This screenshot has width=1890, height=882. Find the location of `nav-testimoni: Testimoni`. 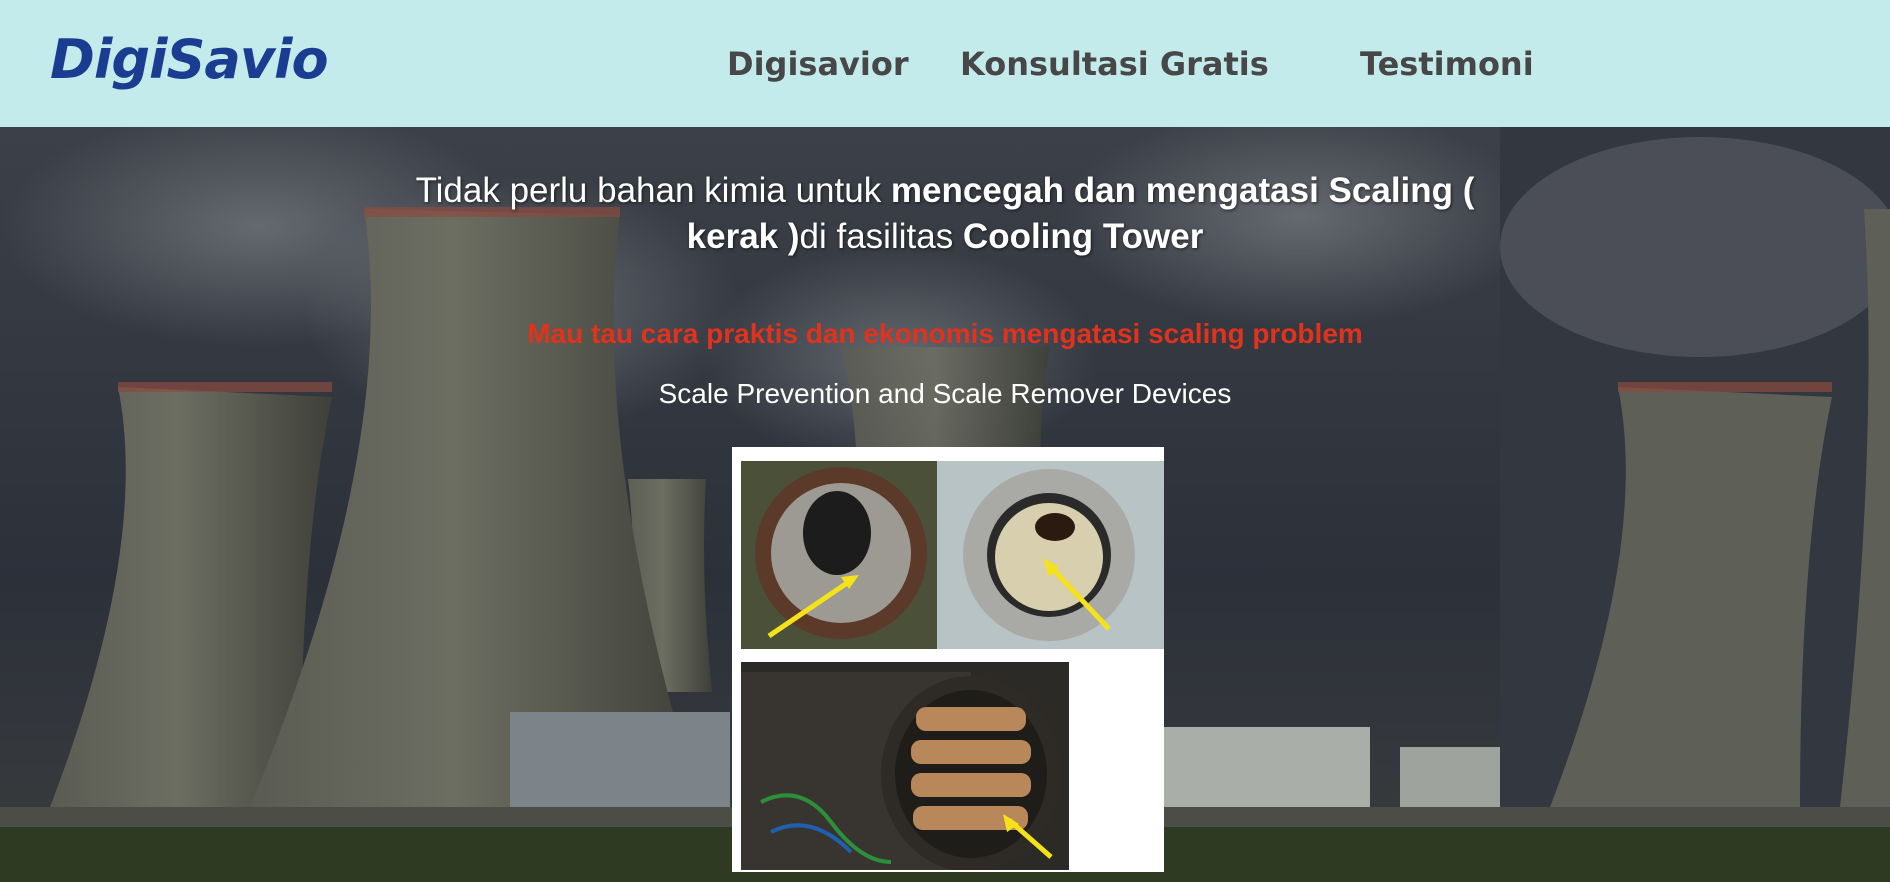

nav-testimoni: Testimoni is located at coordinates (1447, 63).